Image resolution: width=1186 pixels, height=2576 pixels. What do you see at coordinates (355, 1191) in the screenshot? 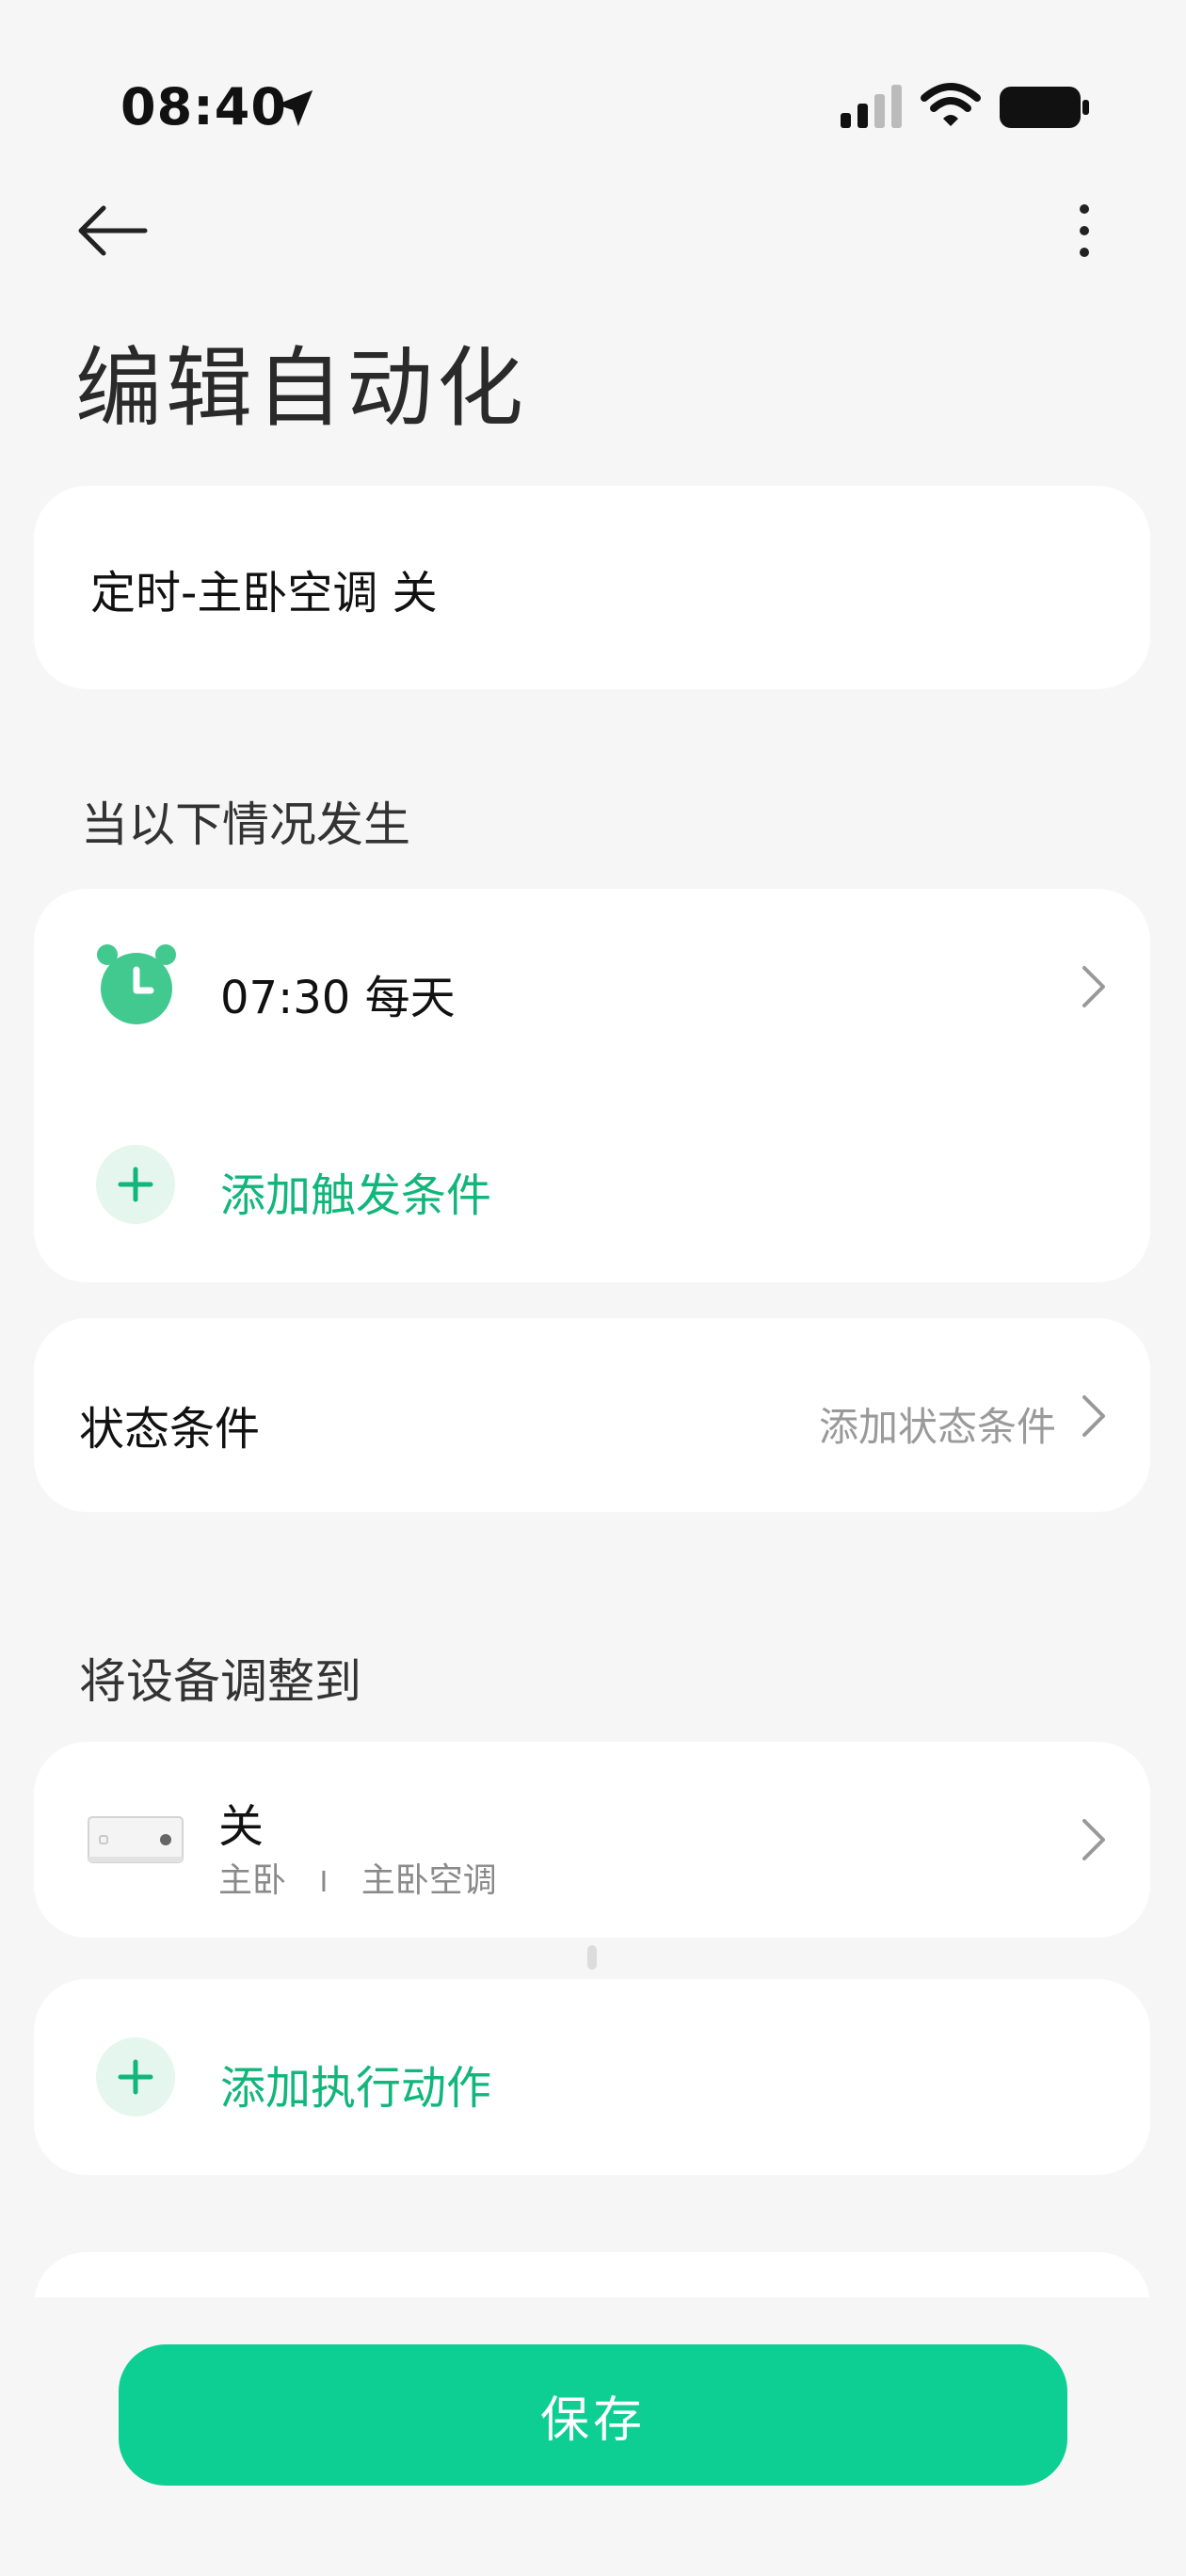
I see `add-trigger-button: 添加触发条件` at bounding box center [355, 1191].